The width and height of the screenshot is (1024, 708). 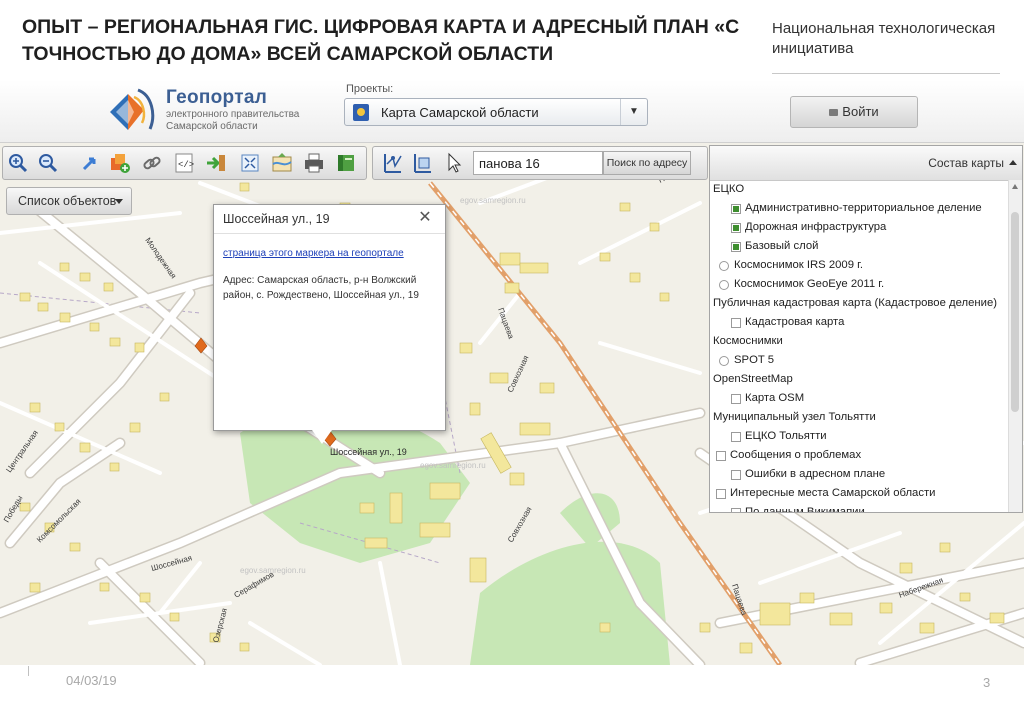 I want to click on footer-divider, so click(x=28, y=671).